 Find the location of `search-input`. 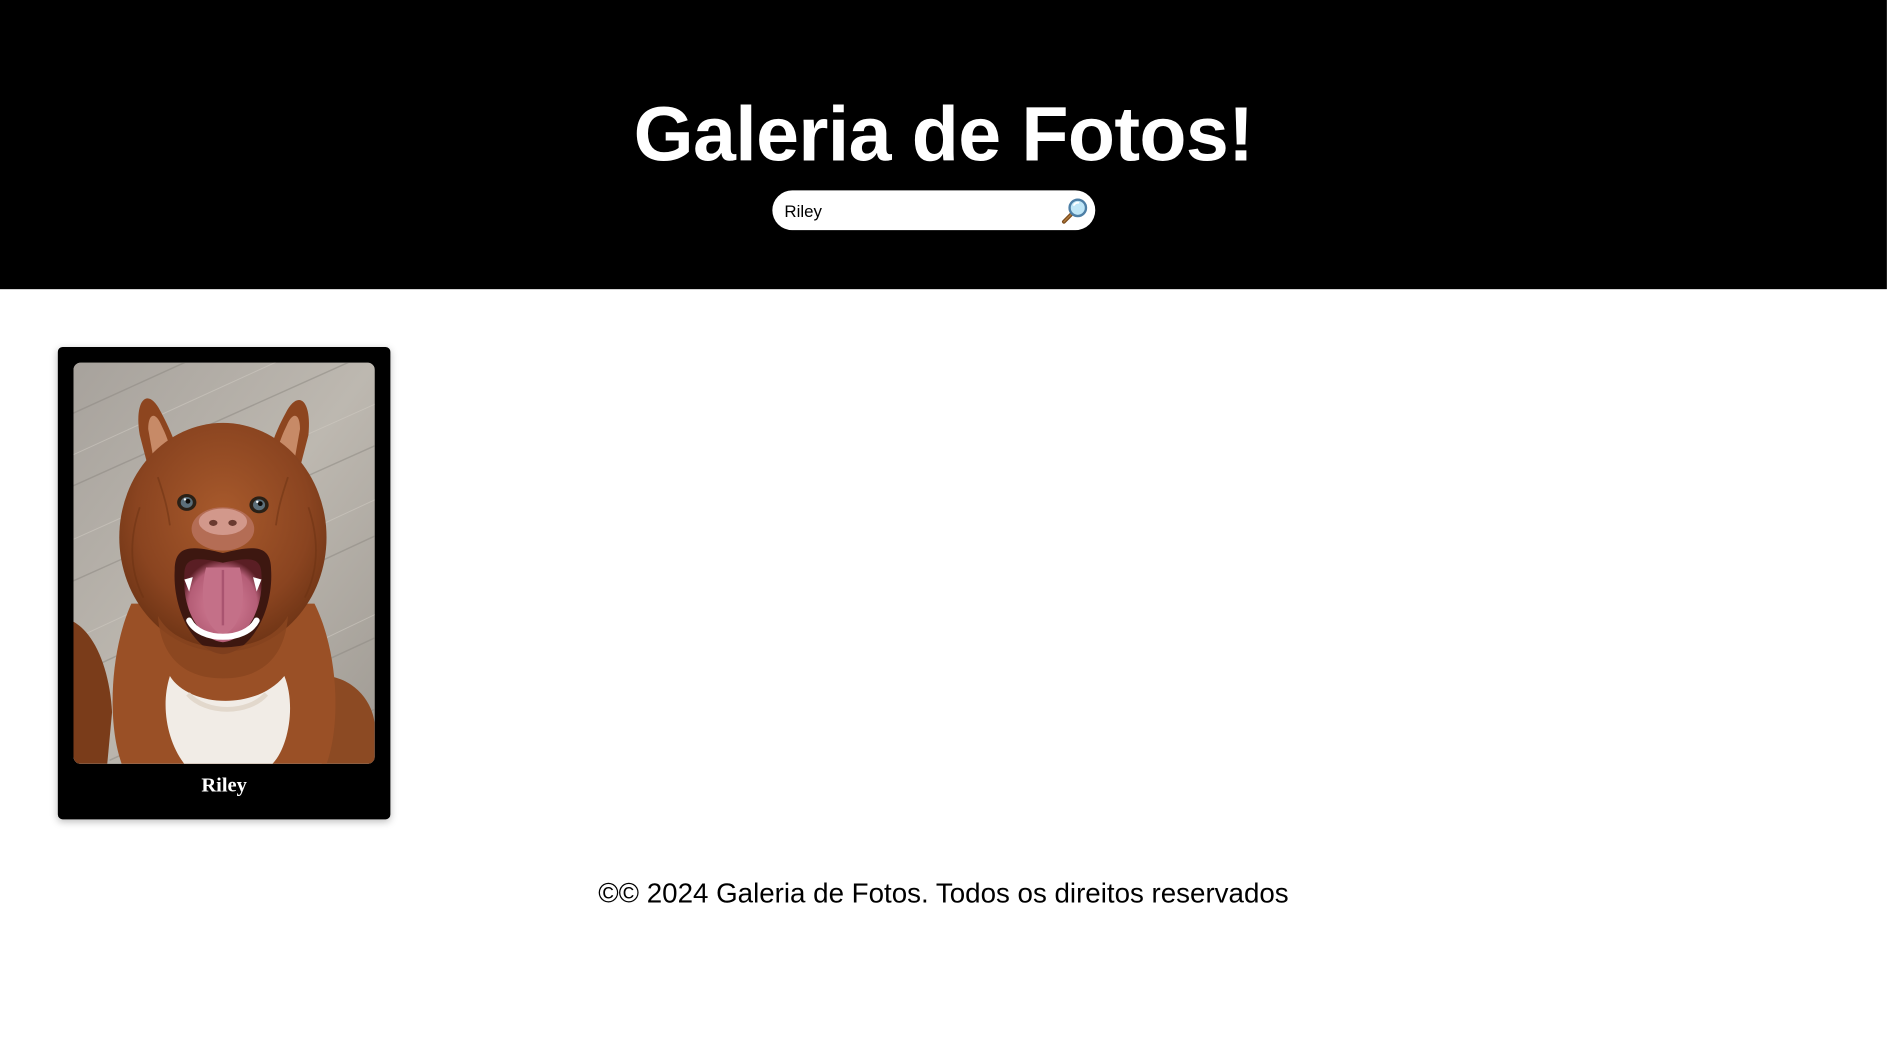

search-input is located at coordinates (914, 210).